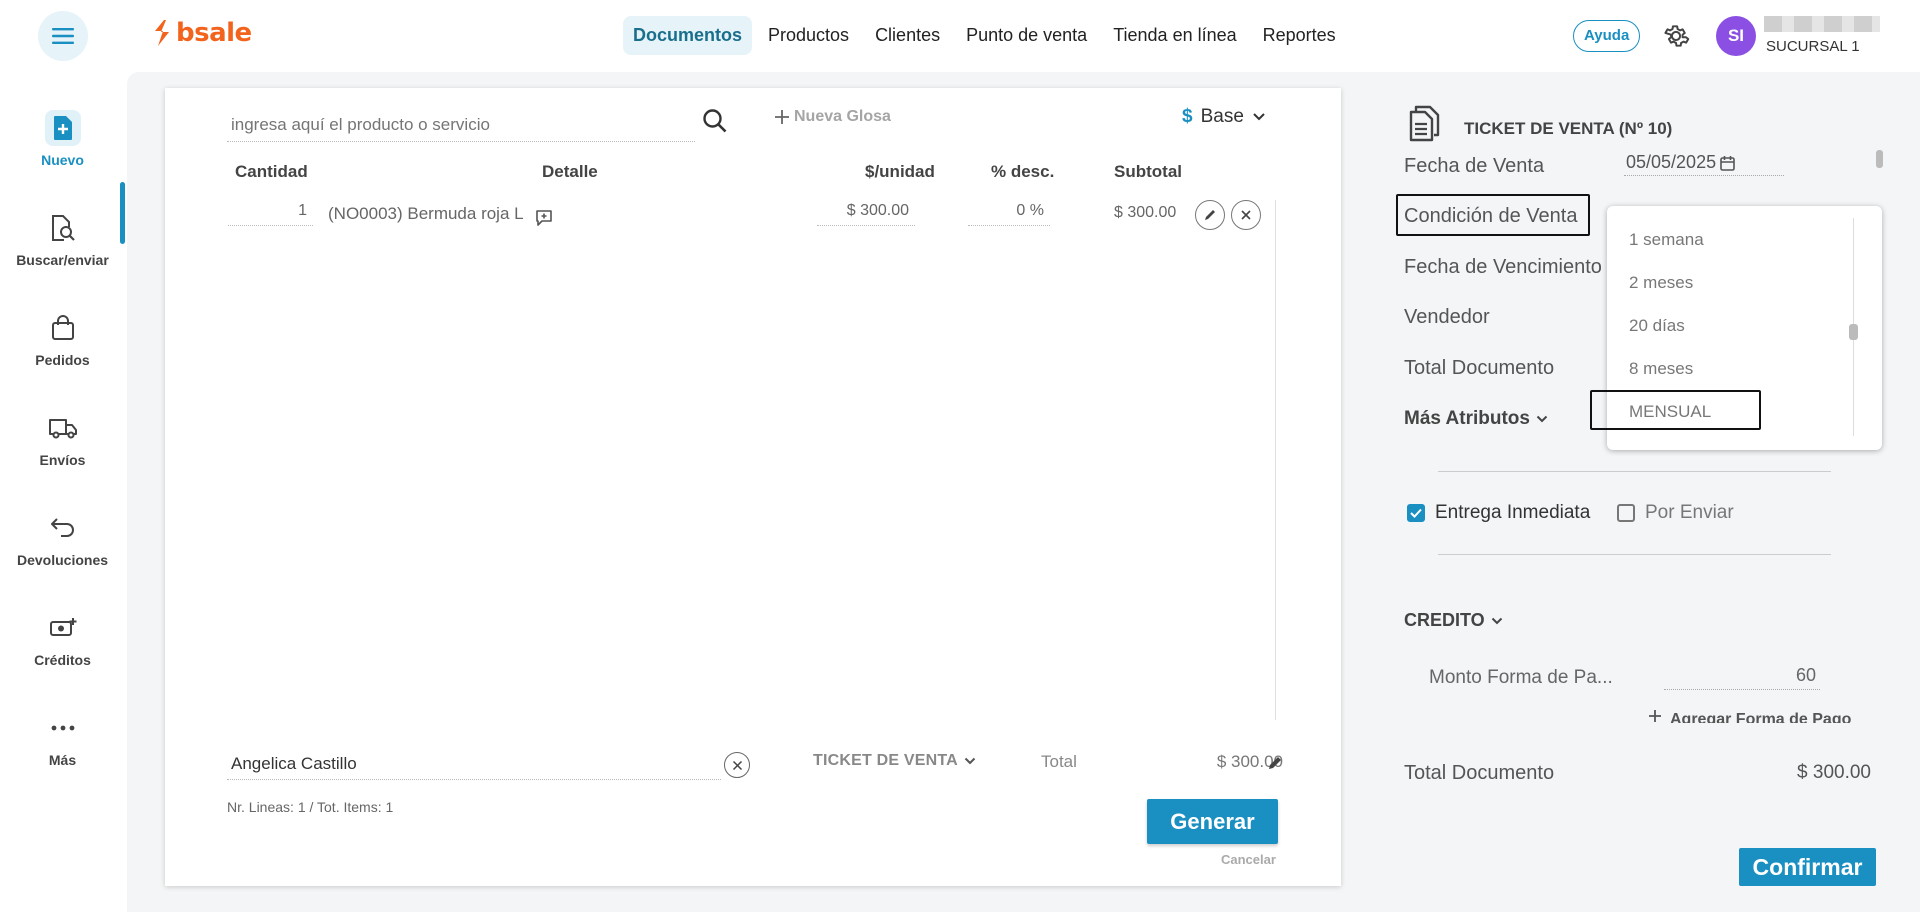 Image resolution: width=1920 pixels, height=912 pixels. I want to click on dollar-icon: $, so click(1187, 116).